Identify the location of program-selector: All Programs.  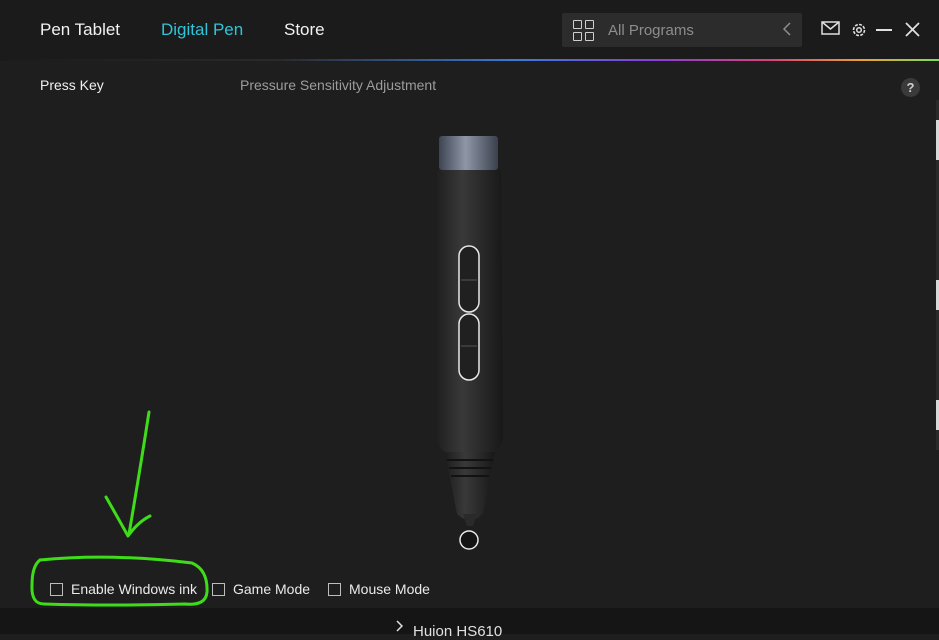
(682, 30).